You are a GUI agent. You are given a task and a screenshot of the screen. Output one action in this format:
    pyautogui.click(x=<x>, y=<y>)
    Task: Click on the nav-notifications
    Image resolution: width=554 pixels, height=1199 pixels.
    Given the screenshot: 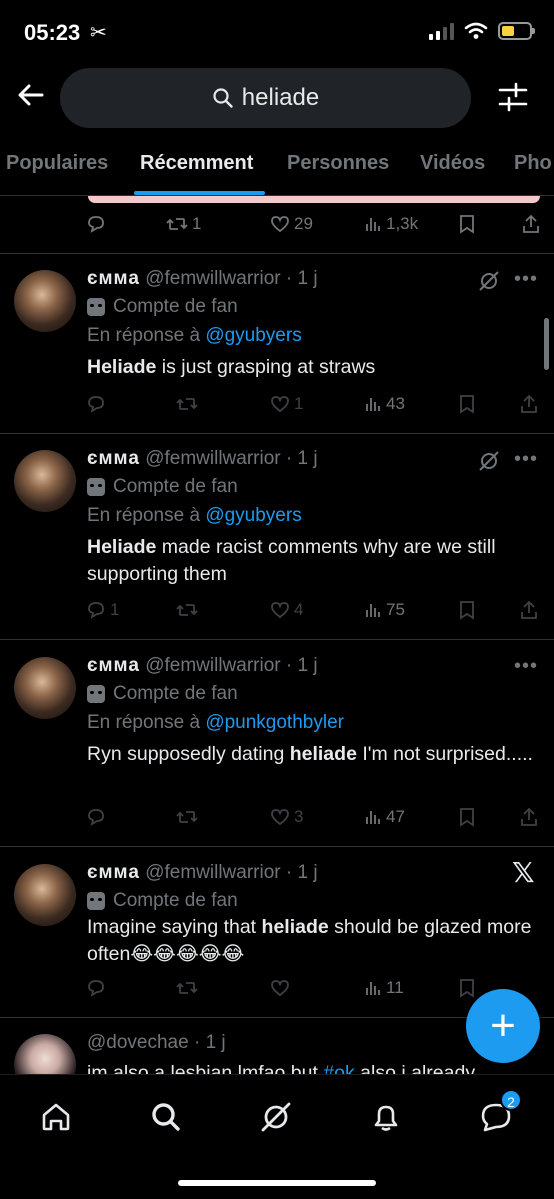 What is the action you would take?
    pyautogui.click(x=386, y=1117)
    